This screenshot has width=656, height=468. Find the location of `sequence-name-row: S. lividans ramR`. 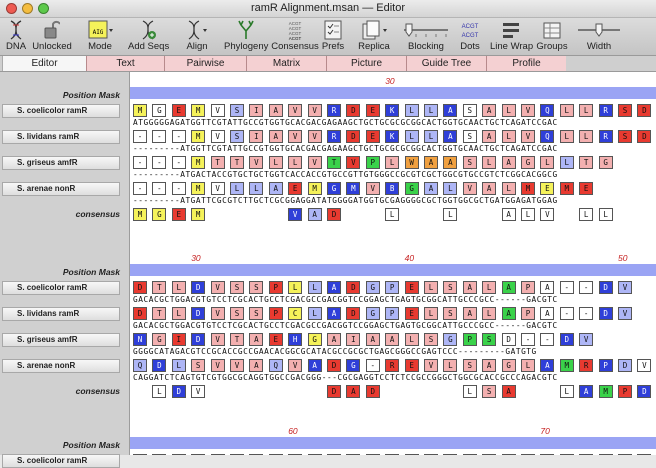

sequence-name-row: S. lividans ramR is located at coordinates (61, 314).